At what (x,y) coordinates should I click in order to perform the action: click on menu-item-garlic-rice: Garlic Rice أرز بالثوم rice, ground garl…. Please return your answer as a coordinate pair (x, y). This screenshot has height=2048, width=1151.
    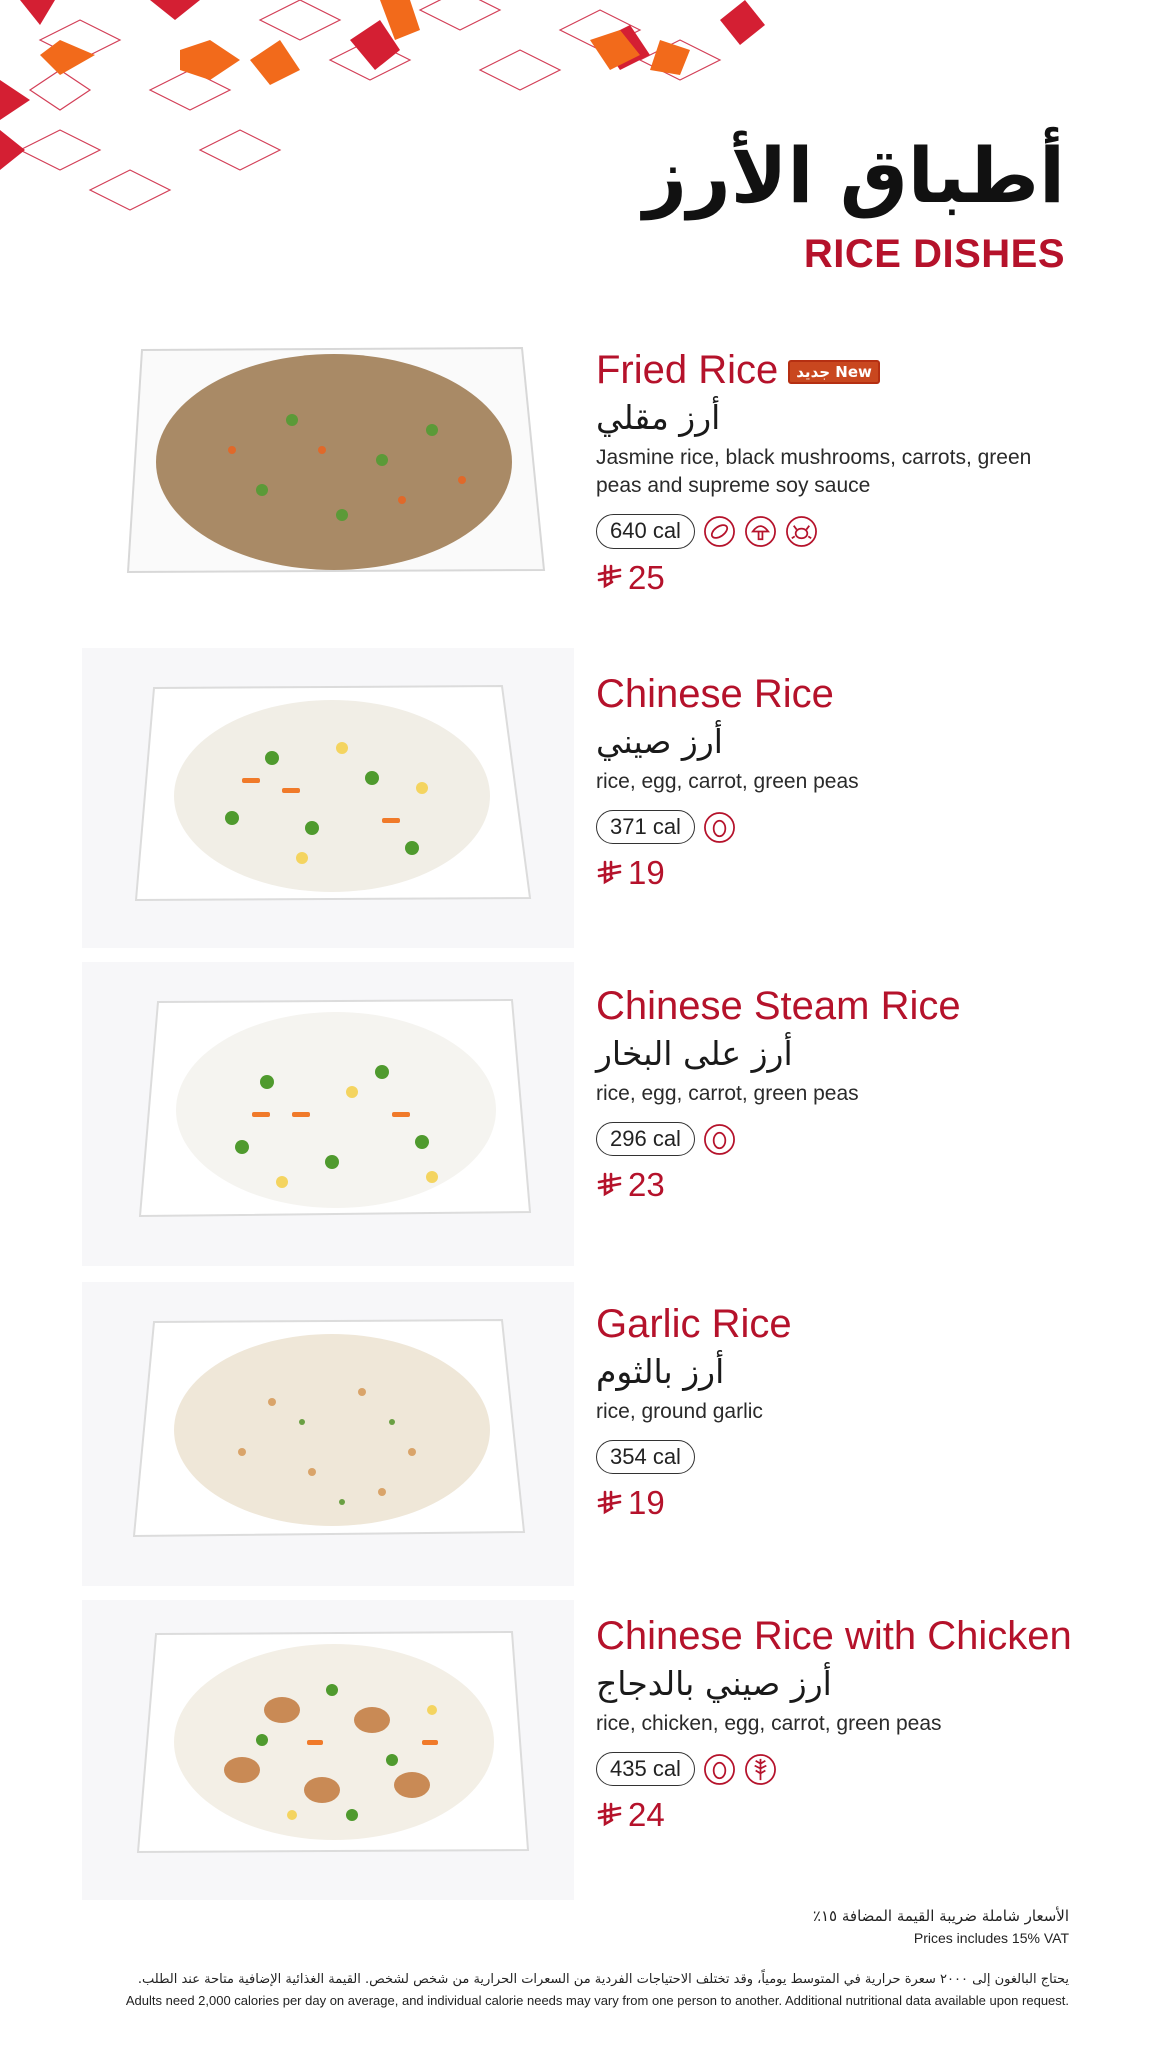
    Looking at the image, I should click on (575, 1434).